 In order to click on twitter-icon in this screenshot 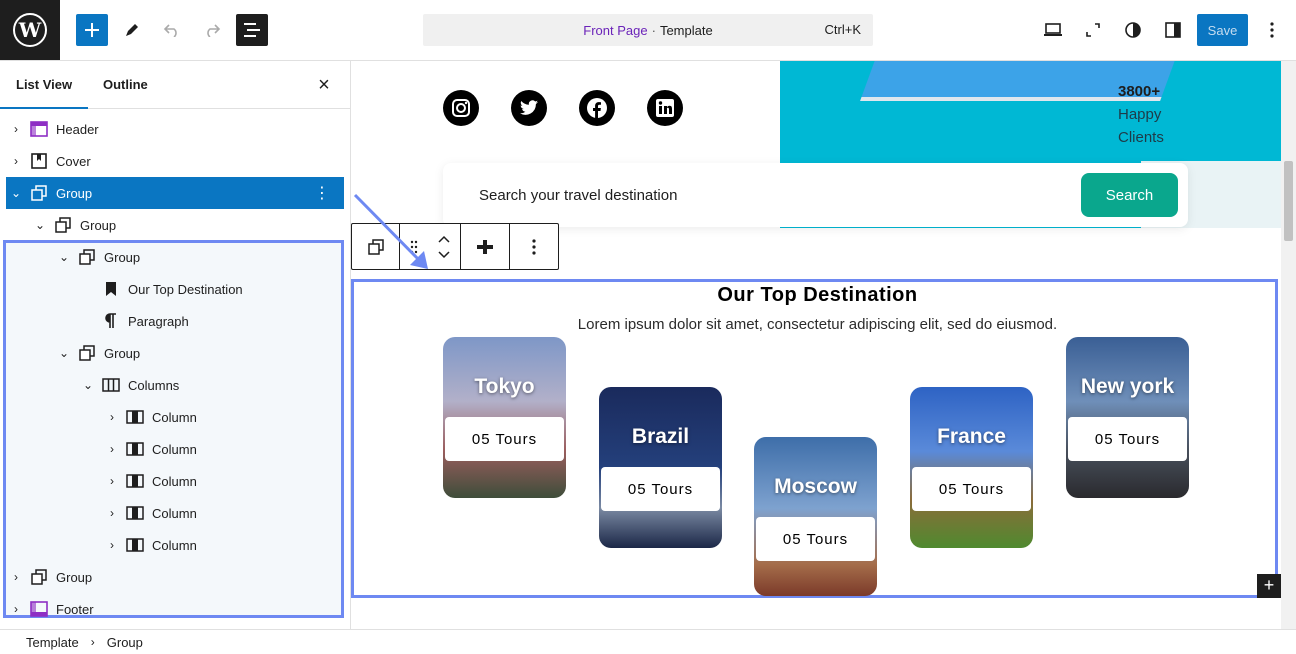, I will do `click(529, 108)`.